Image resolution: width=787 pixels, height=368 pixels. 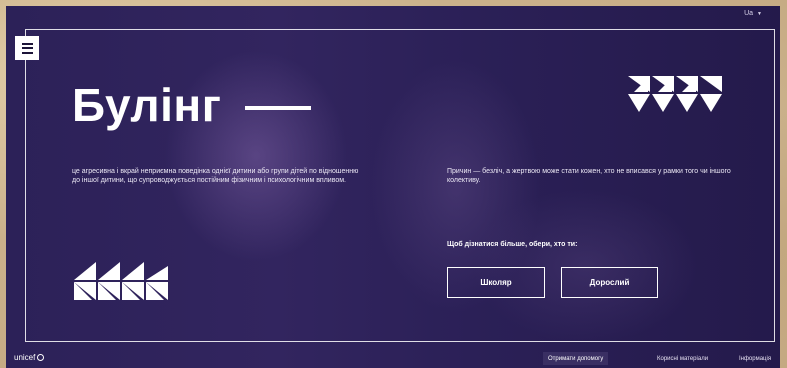 I want to click on choose-role-prompt: Щоб дізнатися більше, обери, хто ти:, so click(x=512, y=244).